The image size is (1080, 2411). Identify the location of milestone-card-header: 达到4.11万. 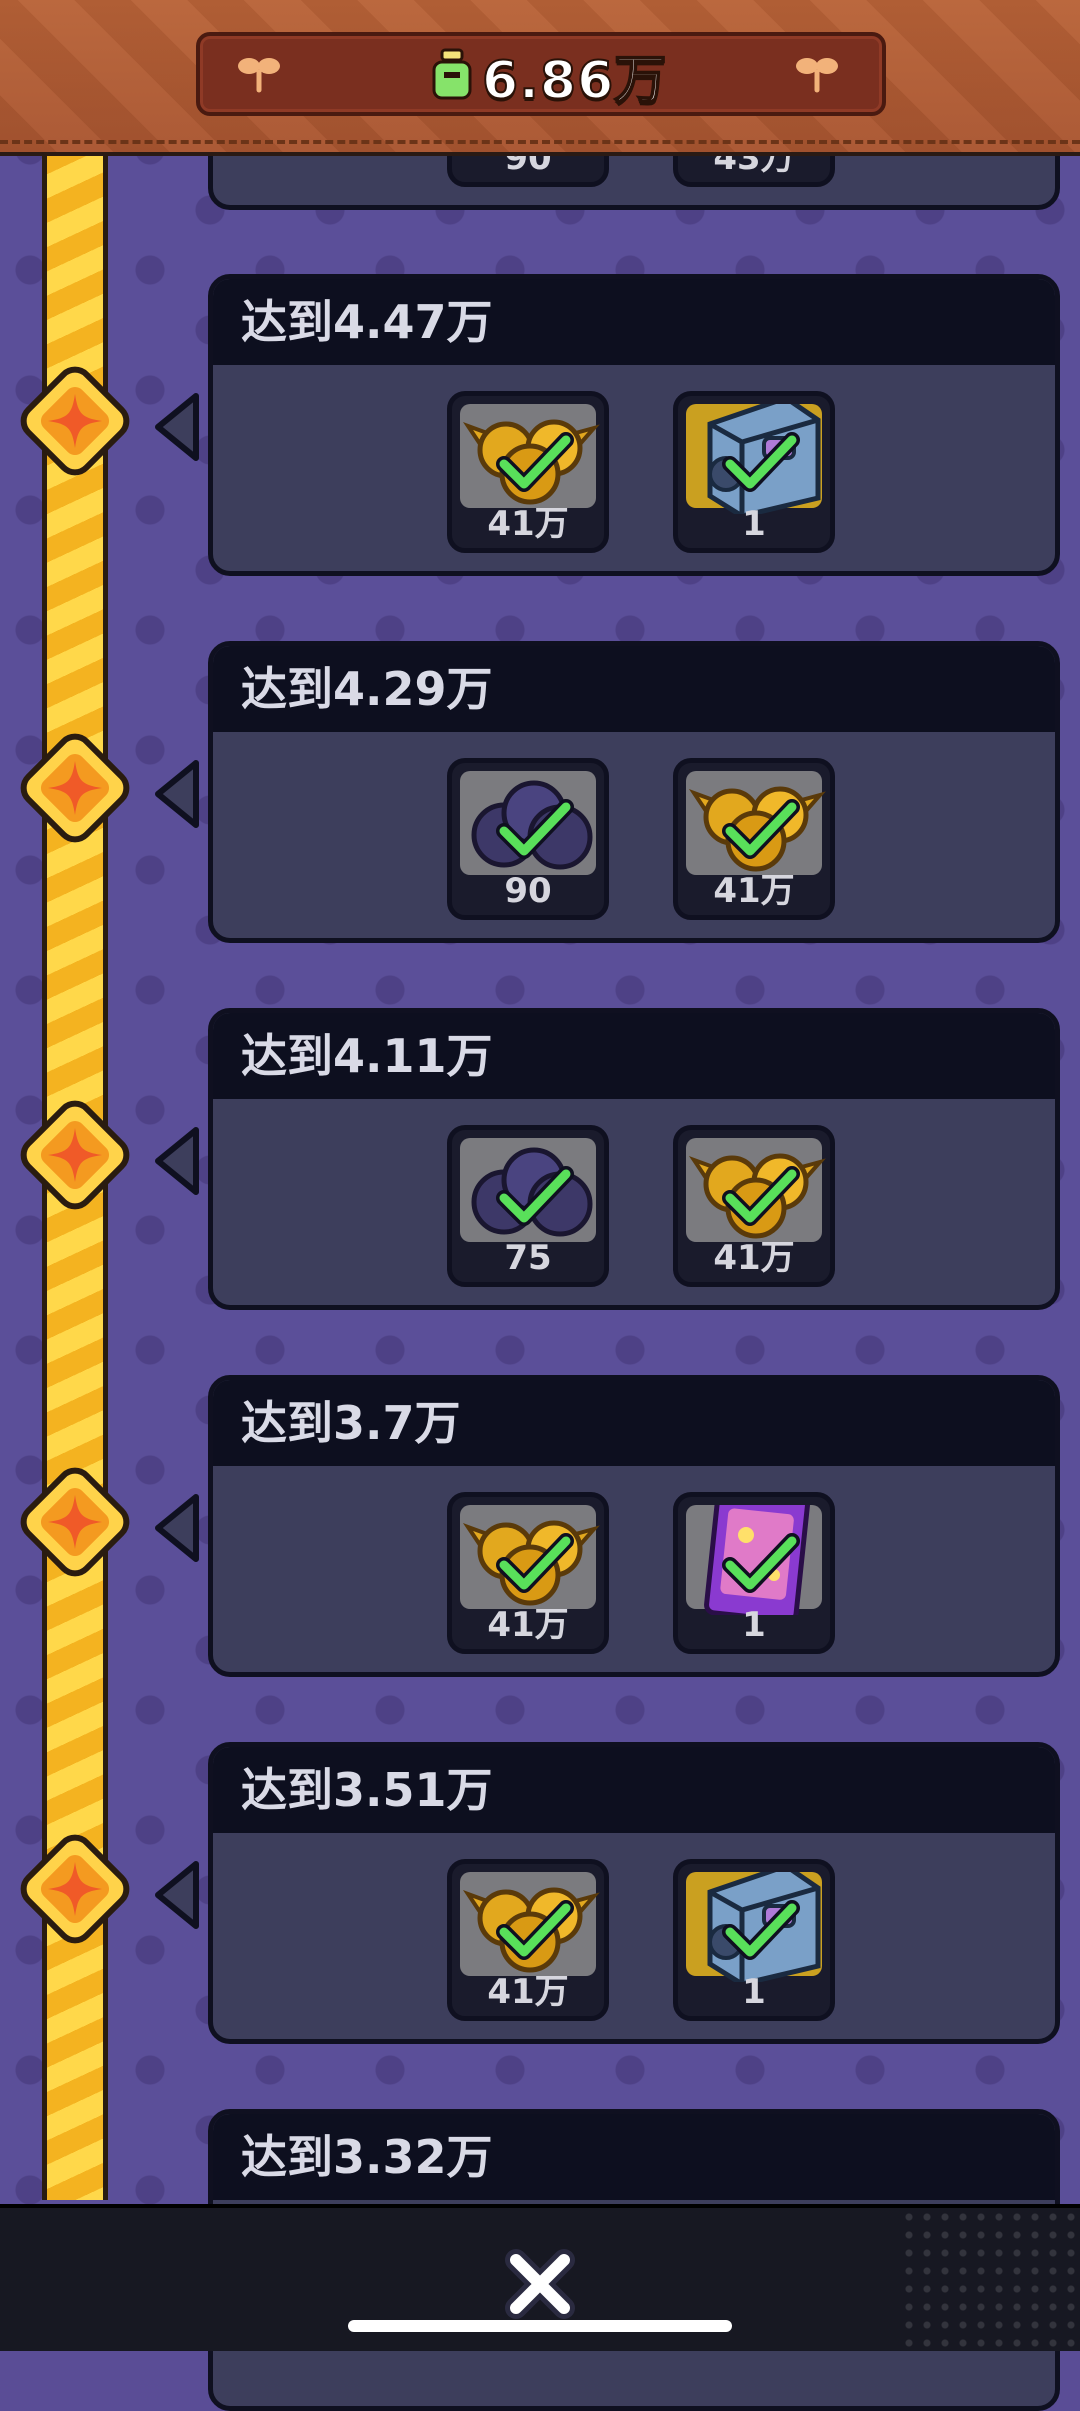
(634, 1056).